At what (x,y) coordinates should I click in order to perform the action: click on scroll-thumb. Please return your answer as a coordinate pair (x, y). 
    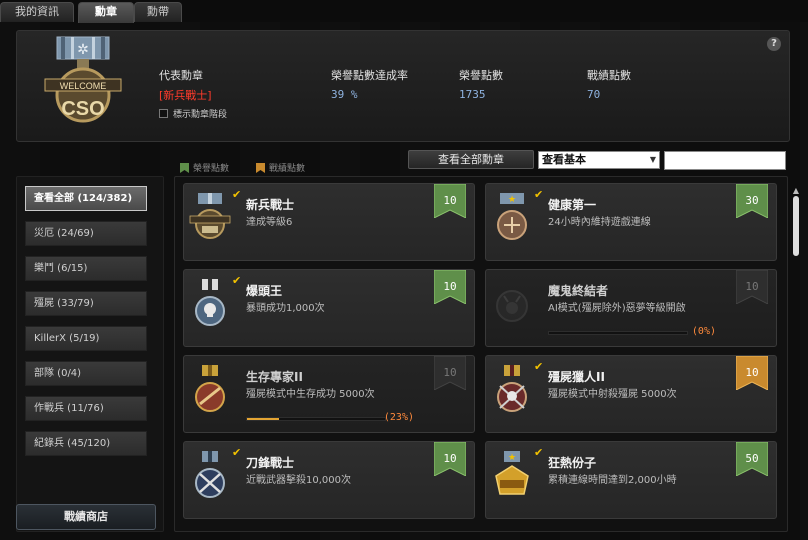
    Looking at the image, I should click on (796, 226).